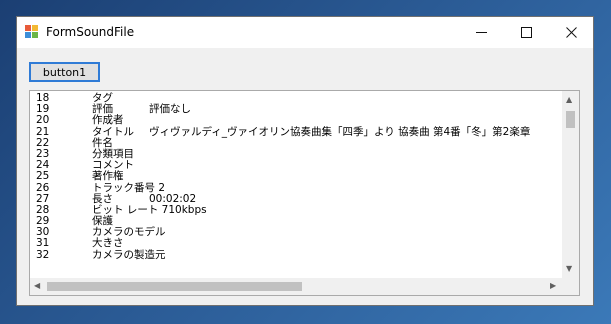 The width and height of the screenshot is (611, 324). What do you see at coordinates (108, 243) in the screenshot?
I see `property-name: 大きさ` at bounding box center [108, 243].